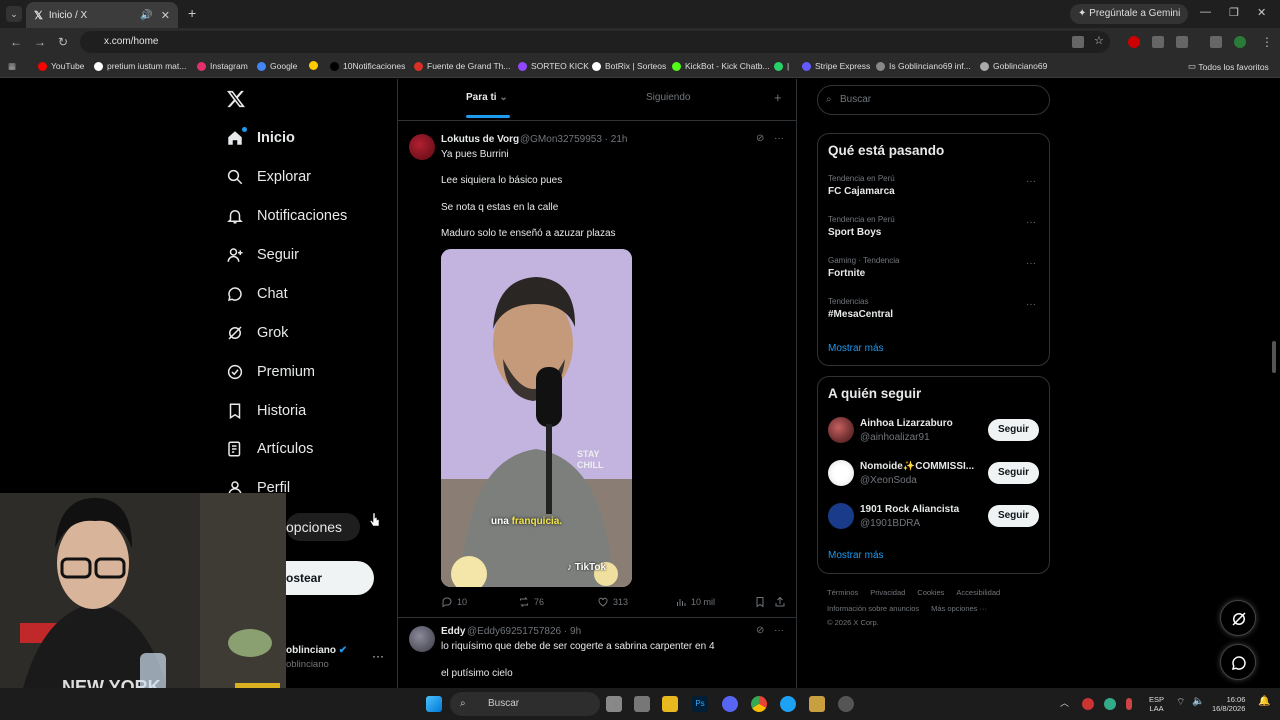  What do you see at coordinates (836, 66) in the screenshot?
I see `bookmark-item: Stripe Express` at bounding box center [836, 66].